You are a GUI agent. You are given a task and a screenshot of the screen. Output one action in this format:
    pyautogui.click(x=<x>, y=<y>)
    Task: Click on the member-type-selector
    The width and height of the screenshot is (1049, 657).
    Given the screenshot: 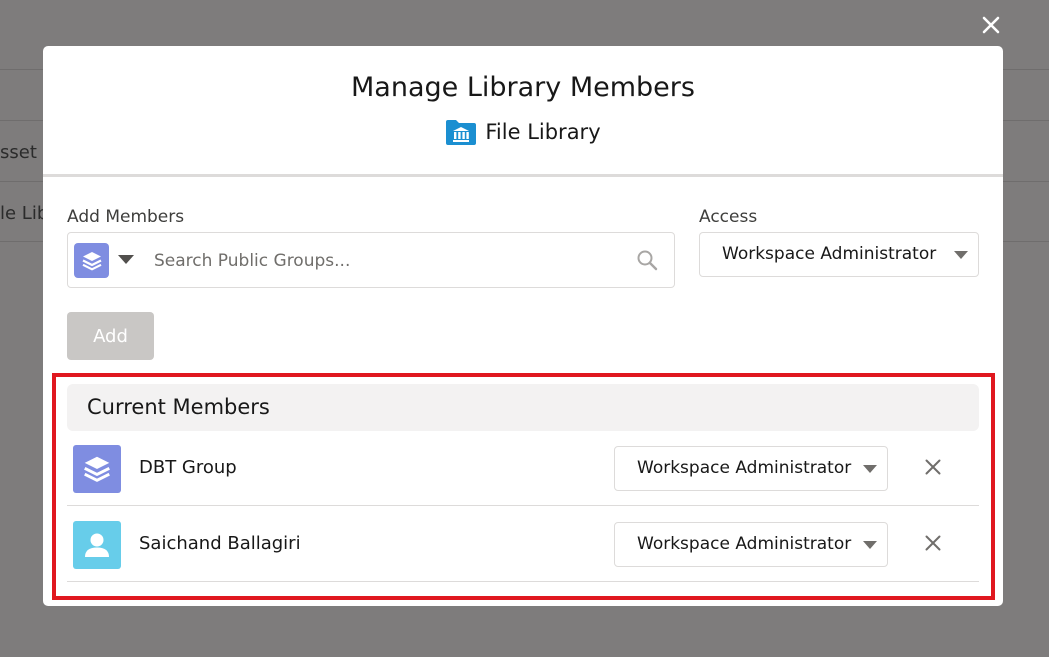 What is the action you would take?
    pyautogui.click(x=91, y=260)
    